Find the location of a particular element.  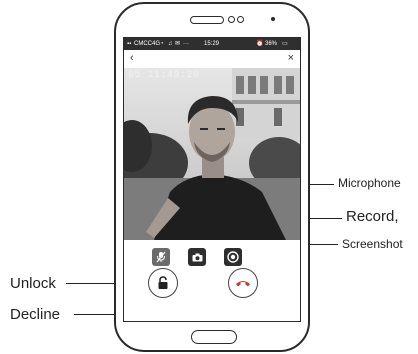

callout-decline: Decline is located at coordinates (35, 314).